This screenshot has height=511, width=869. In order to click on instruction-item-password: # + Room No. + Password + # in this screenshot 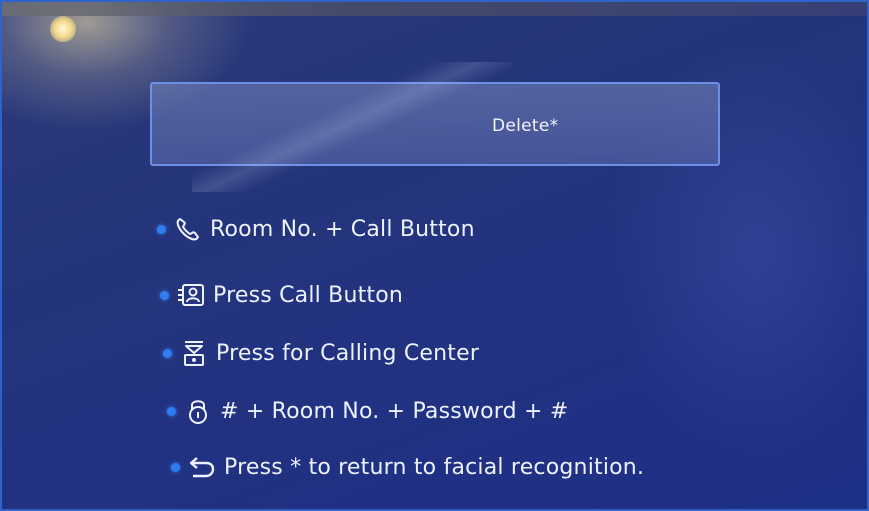, I will do `click(367, 411)`.